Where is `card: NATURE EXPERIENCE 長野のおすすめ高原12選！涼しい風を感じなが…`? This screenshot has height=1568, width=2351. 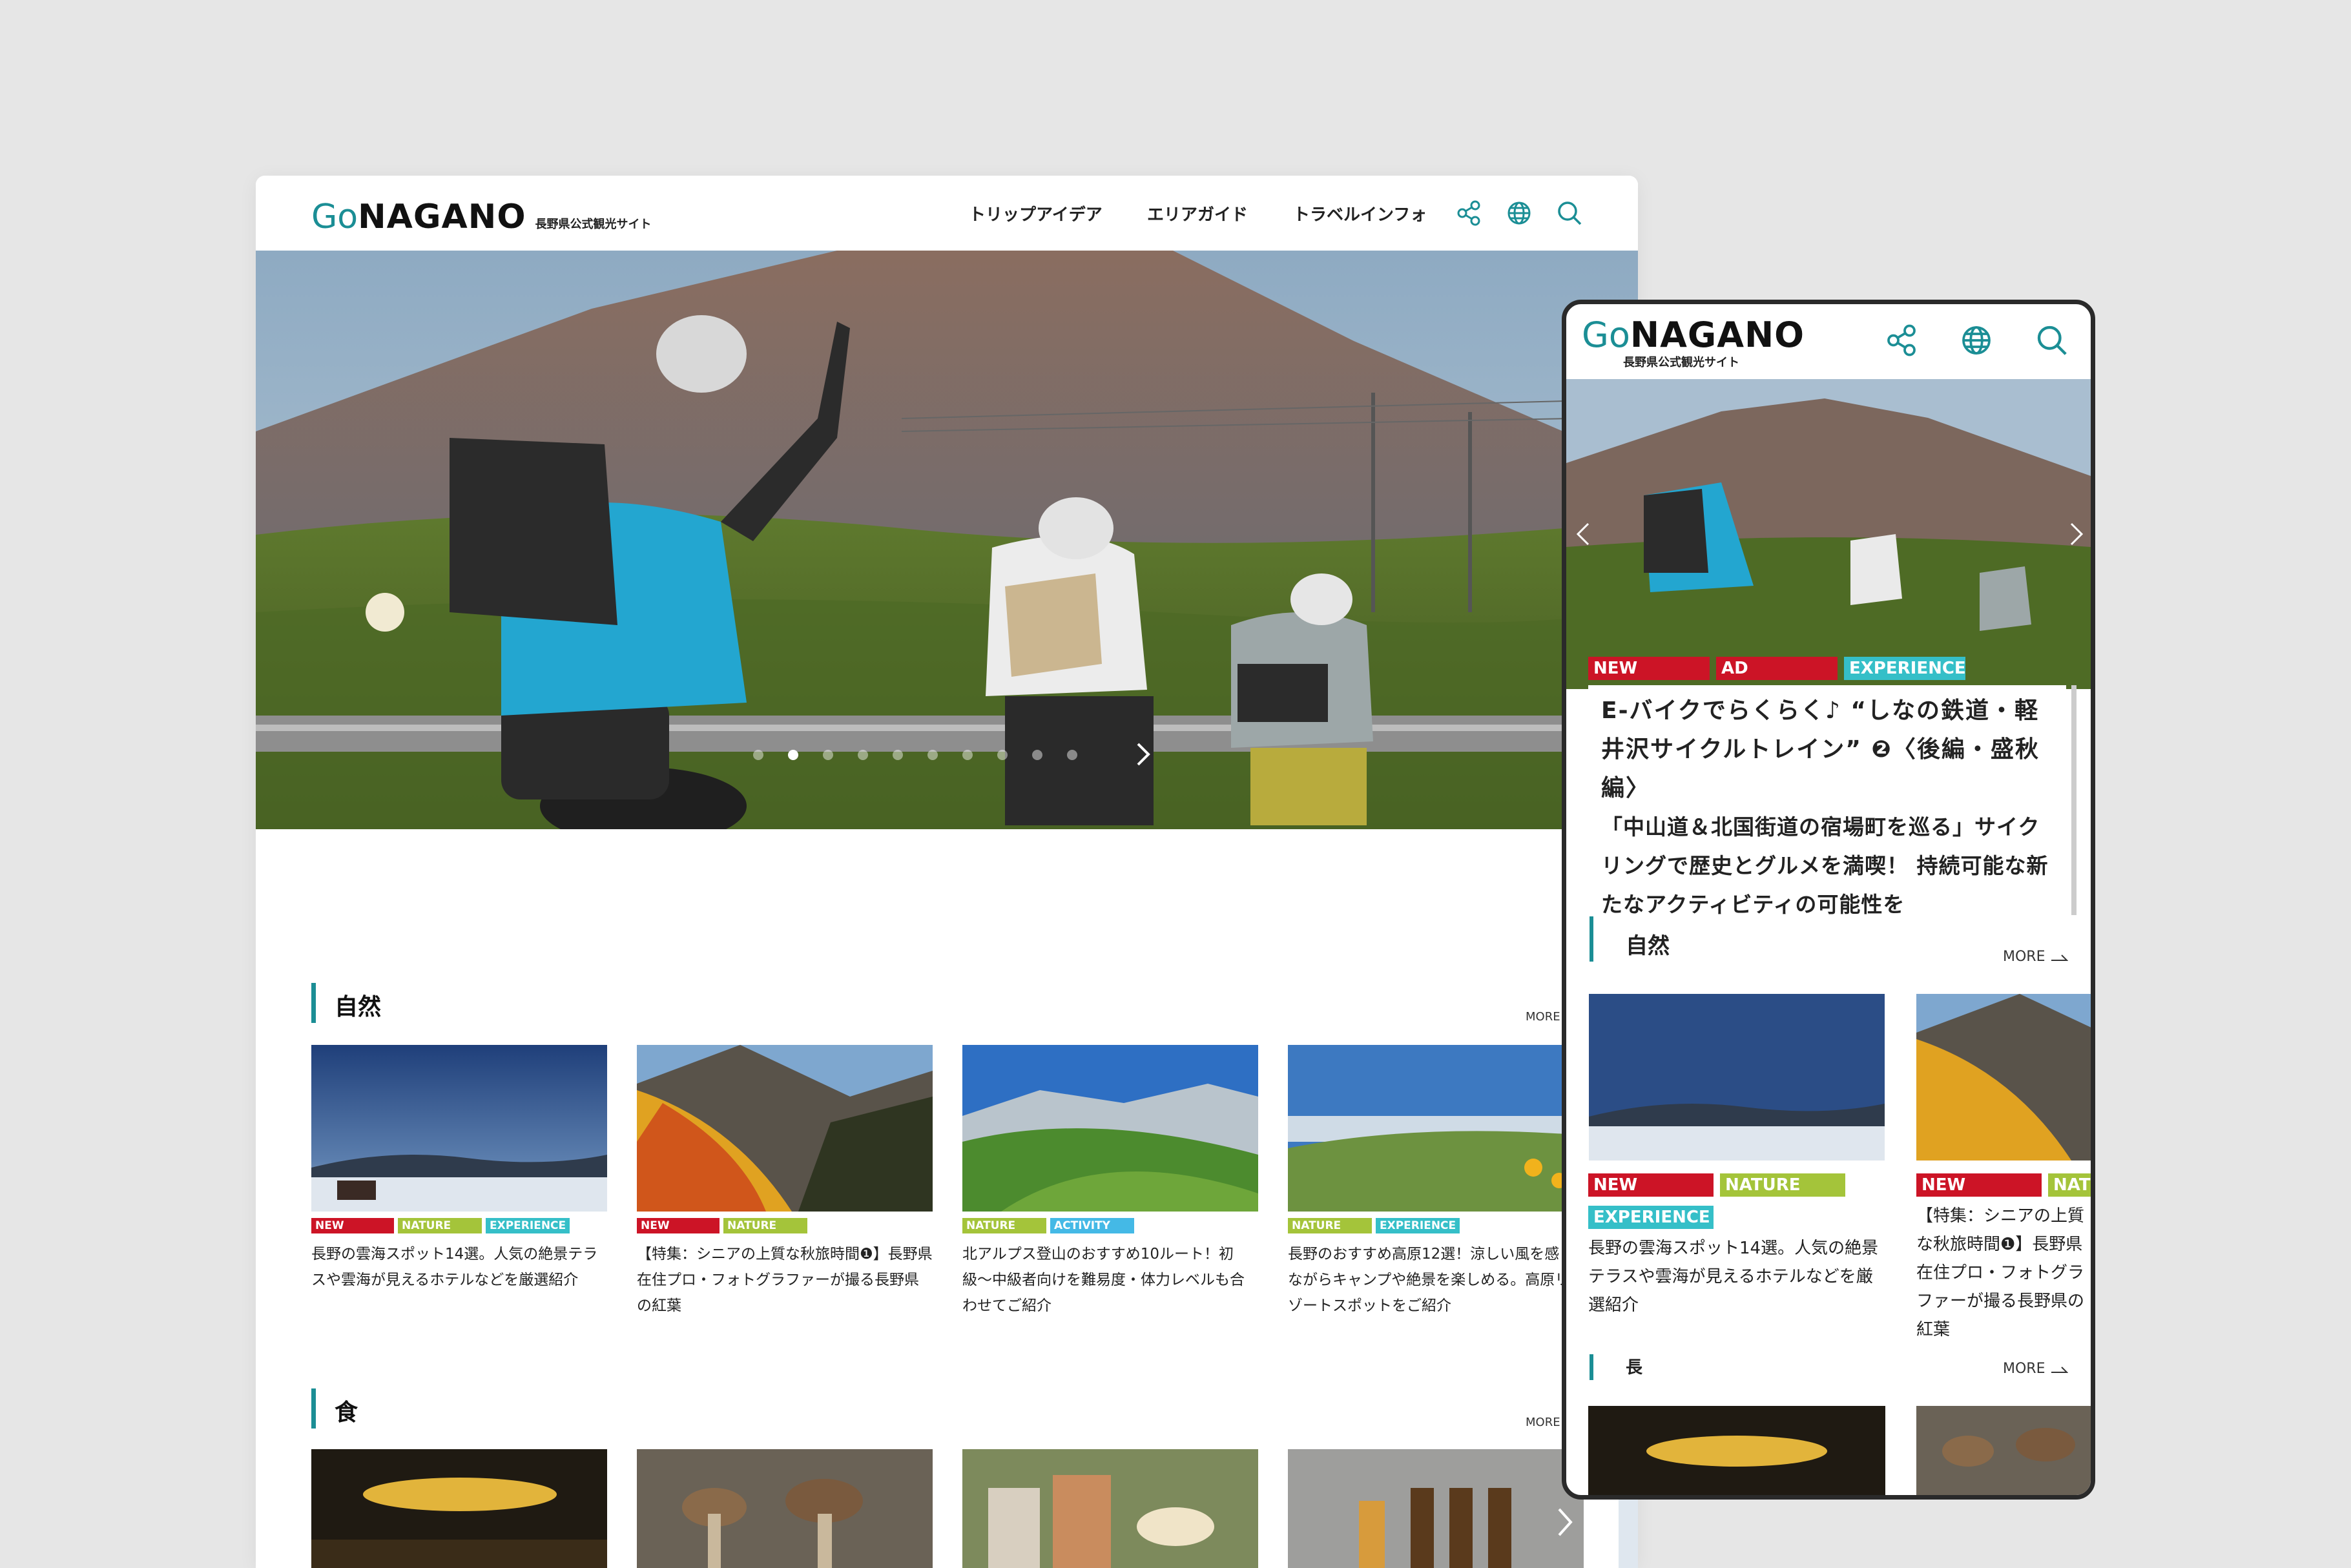 card: NATURE EXPERIENCE 長野のおすすめ高原12選！涼しい風を感じなが… is located at coordinates (1436, 1182).